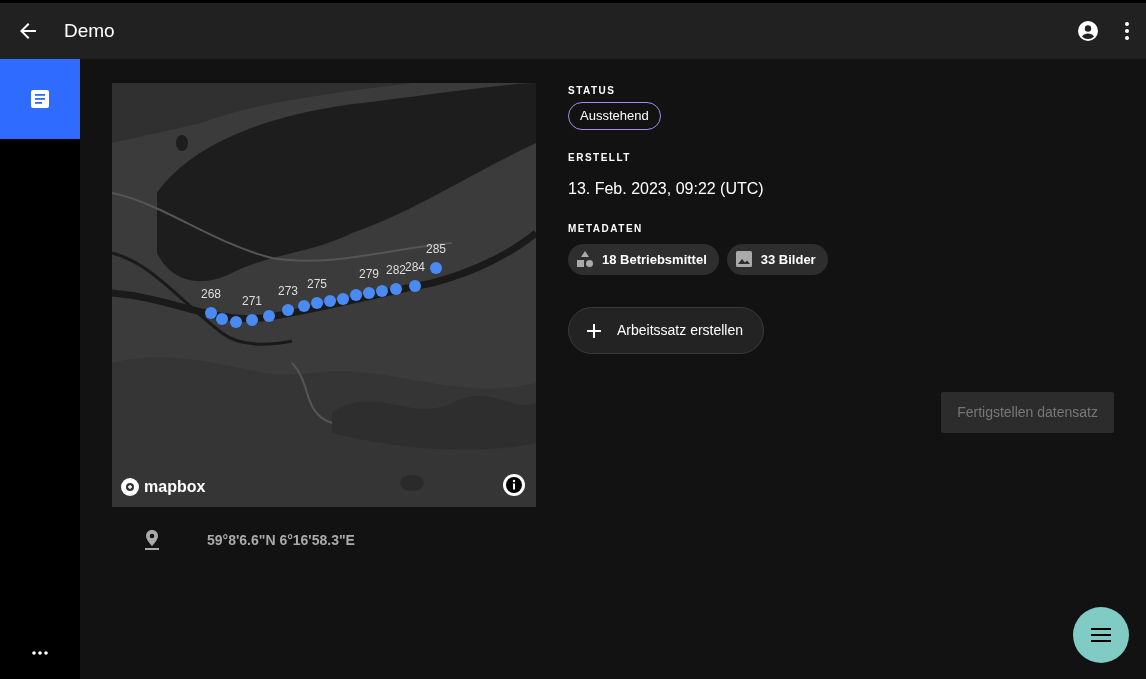 This screenshot has width=1146, height=679. I want to click on marker-label: 284, so click(415, 267).